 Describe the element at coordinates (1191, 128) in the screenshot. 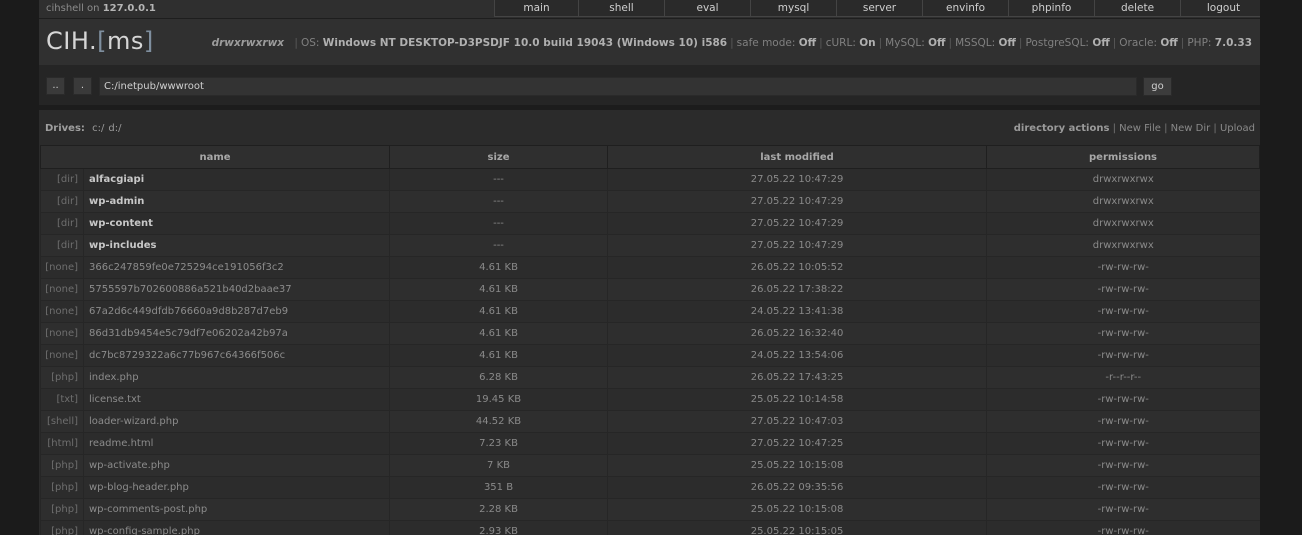

I see `action-new-dir: New Dir` at that location.